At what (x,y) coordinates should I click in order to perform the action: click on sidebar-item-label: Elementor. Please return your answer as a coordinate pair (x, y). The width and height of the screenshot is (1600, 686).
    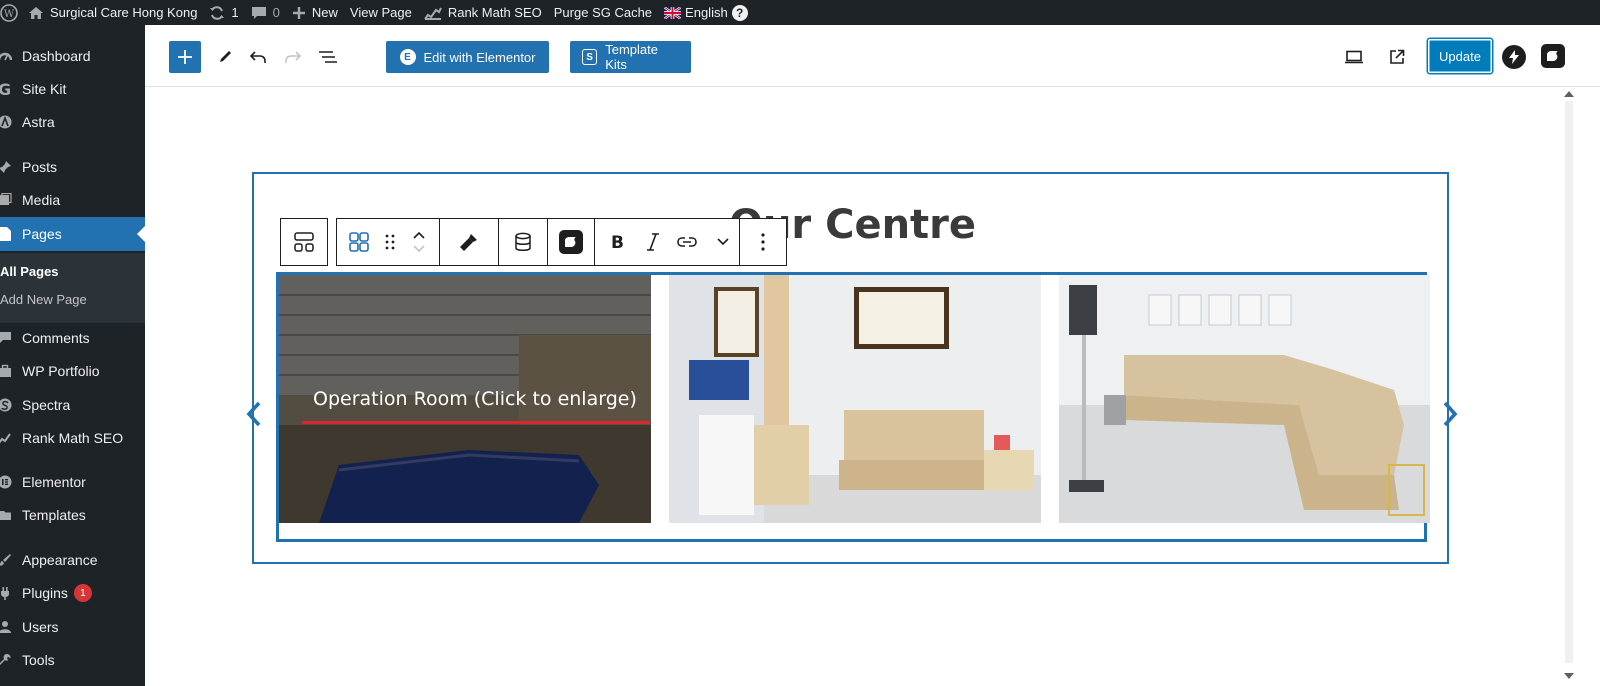
    Looking at the image, I should click on (54, 482).